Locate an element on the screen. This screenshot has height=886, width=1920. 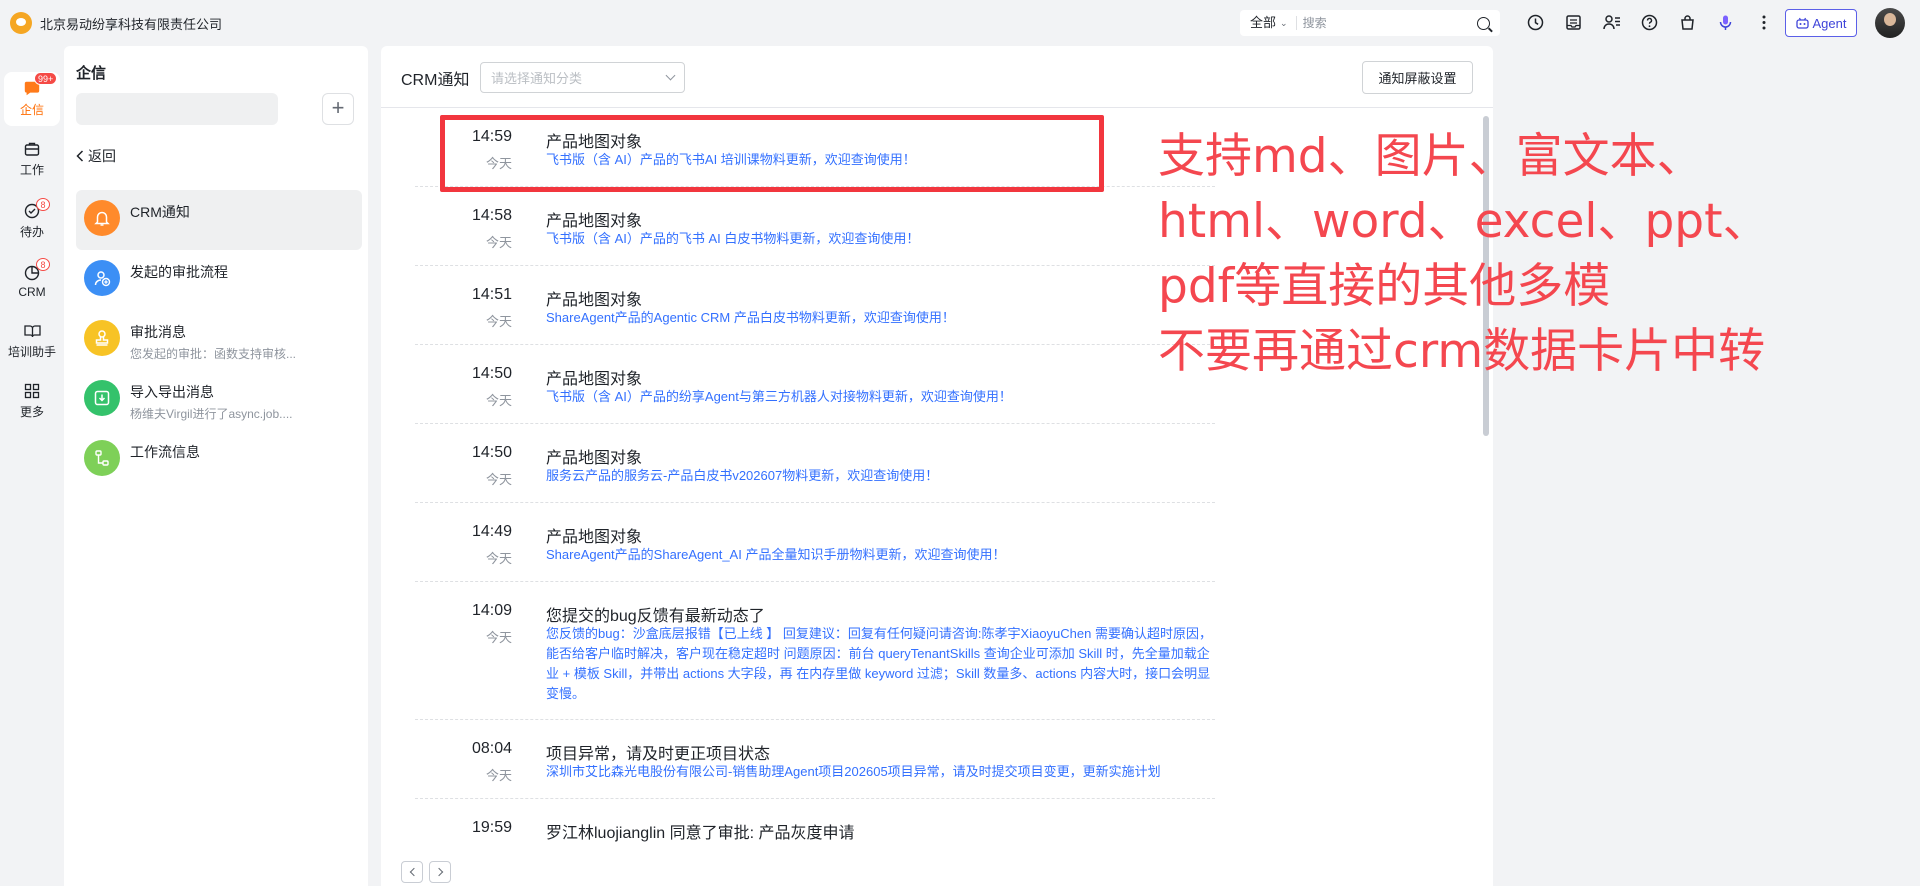
message-time: 14:51 is located at coordinates (491, 294).